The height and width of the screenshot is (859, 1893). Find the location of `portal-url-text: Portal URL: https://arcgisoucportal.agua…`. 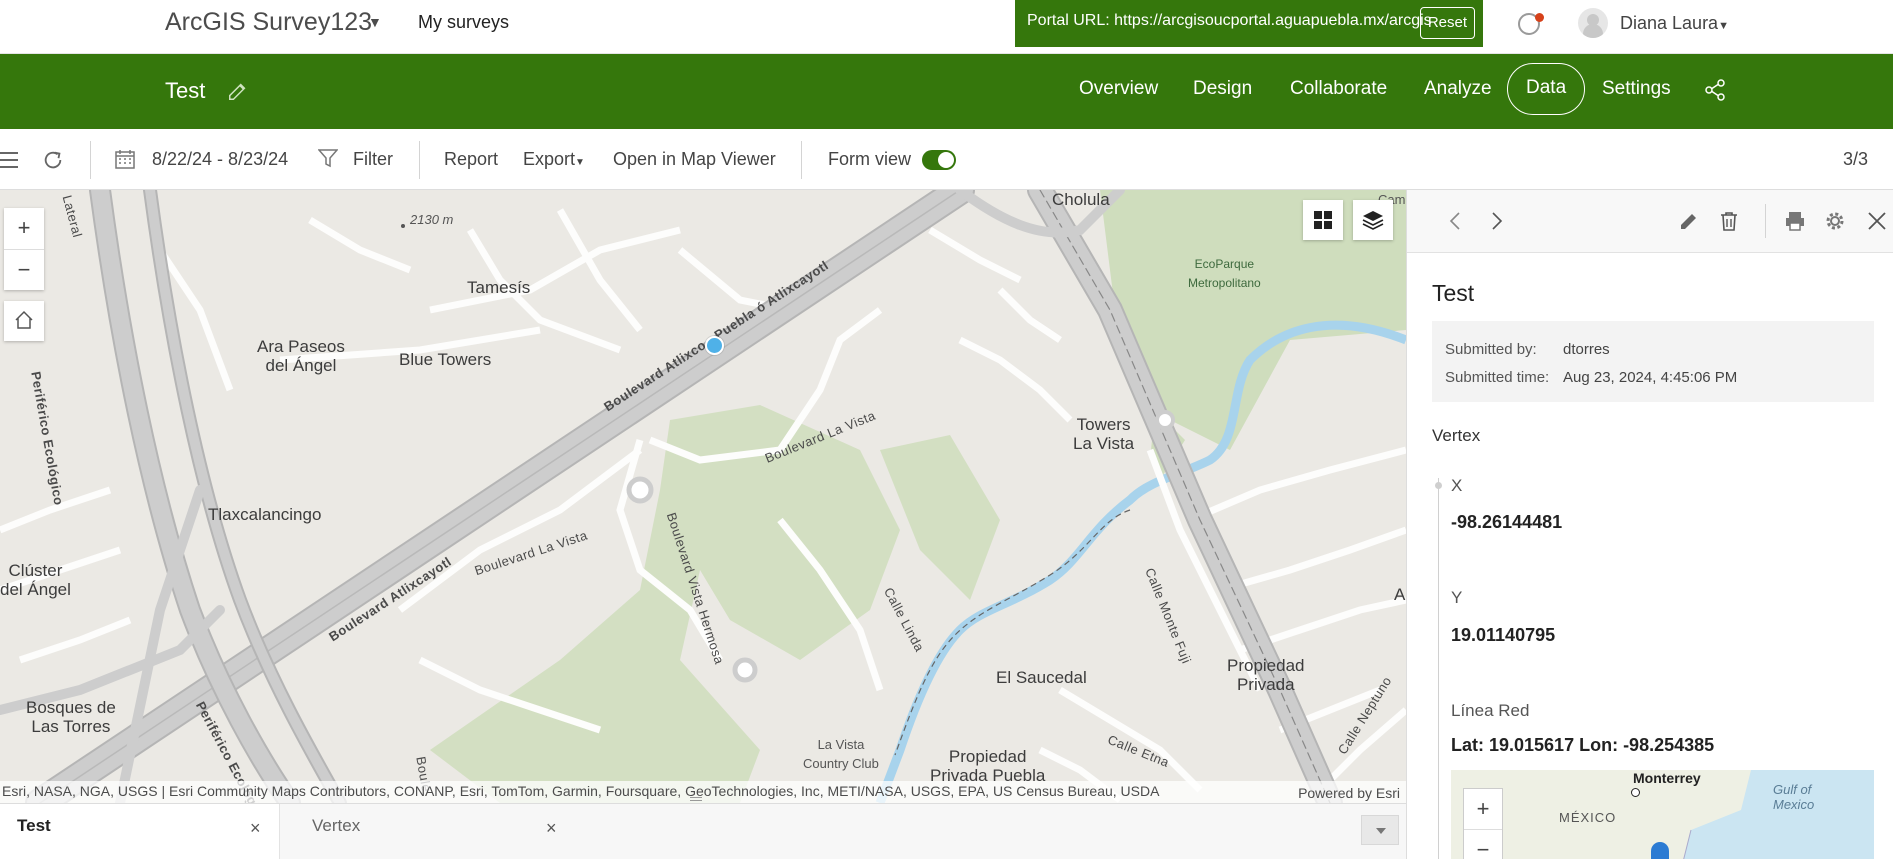

portal-url-text: Portal URL: https://arcgisoucportal.agua… is located at coordinates (1229, 20).